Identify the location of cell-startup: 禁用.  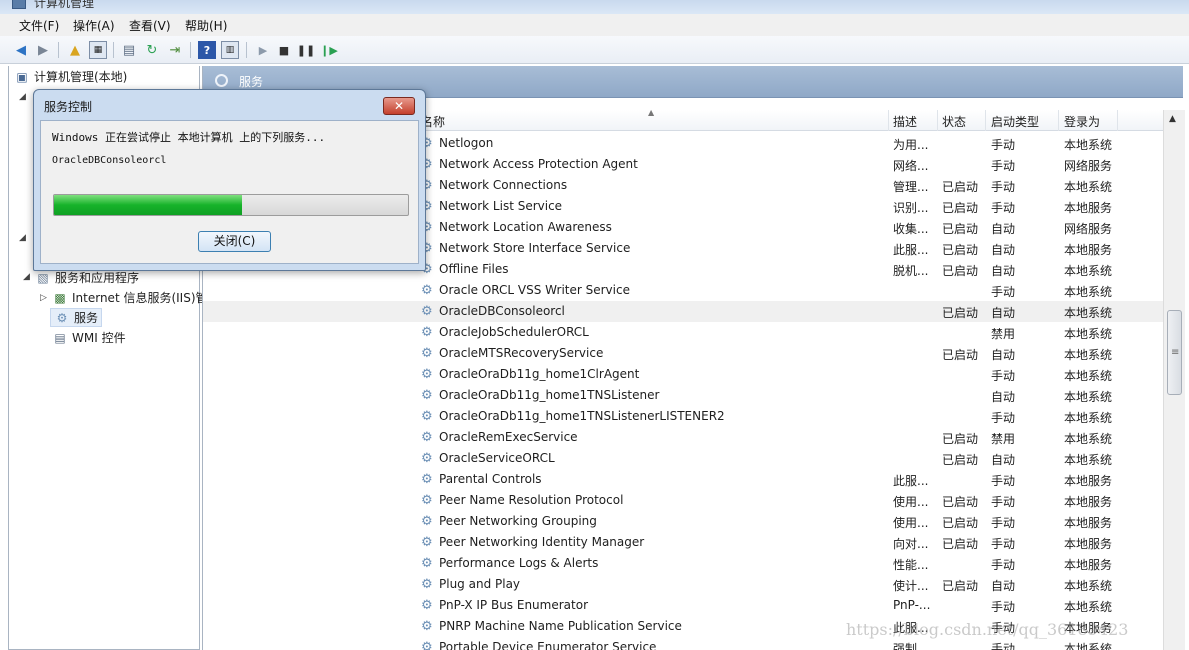
(1003, 334).